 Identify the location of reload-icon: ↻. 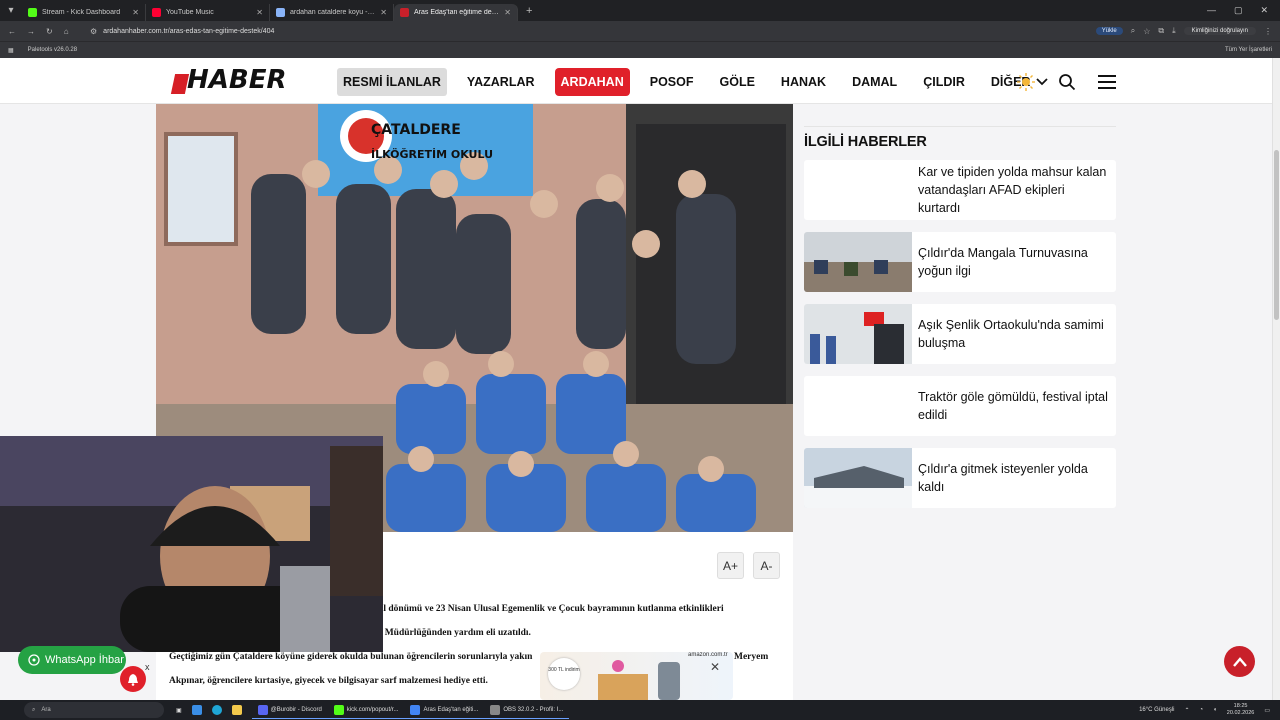
(49, 31).